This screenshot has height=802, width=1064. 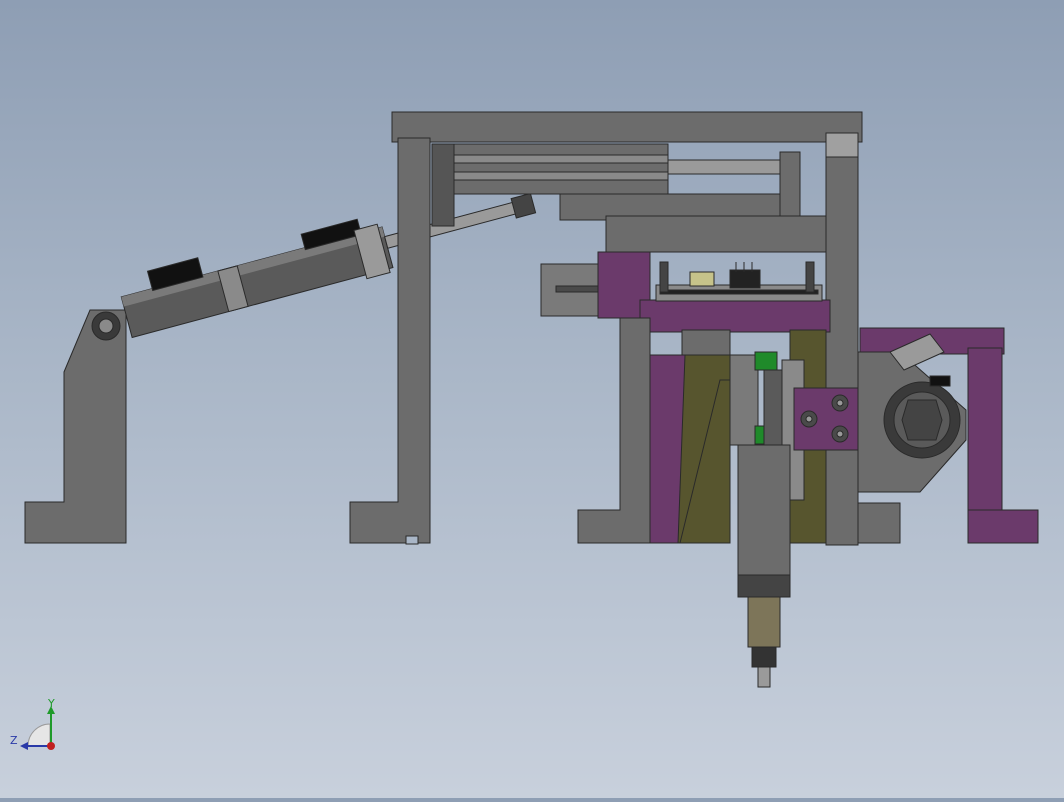 I want to click on left-base-bracket, so click(x=75, y=426).